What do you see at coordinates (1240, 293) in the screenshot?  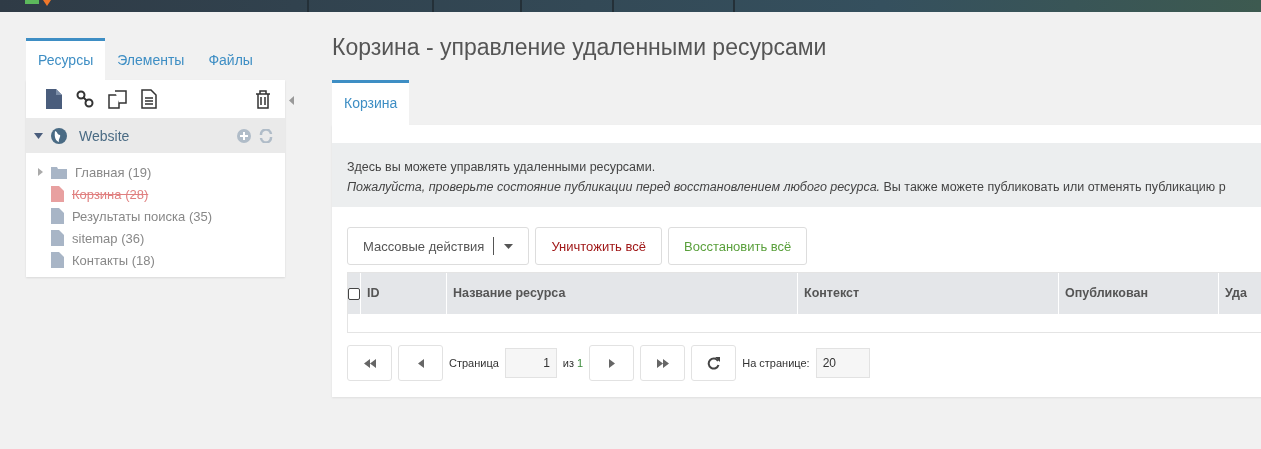 I see `column-header: Уда` at bounding box center [1240, 293].